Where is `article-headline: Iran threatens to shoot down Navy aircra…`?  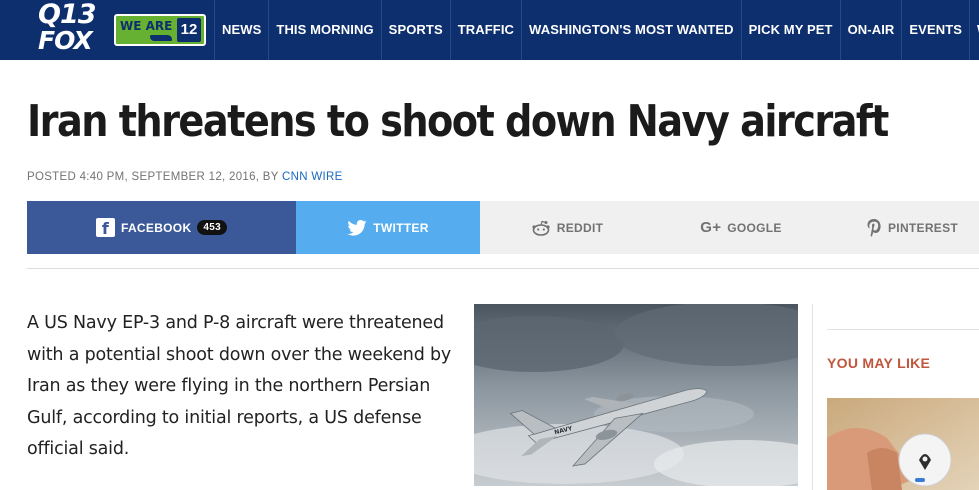 article-headline: Iran threatens to shoot down Navy aircra… is located at coordinates (458, 121).